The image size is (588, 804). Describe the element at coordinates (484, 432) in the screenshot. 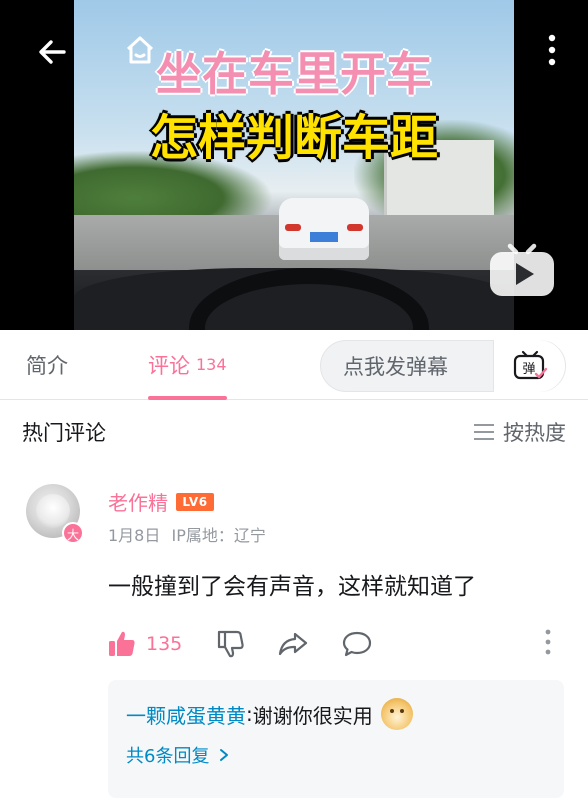

I see `sort-lines-icon` at that location.